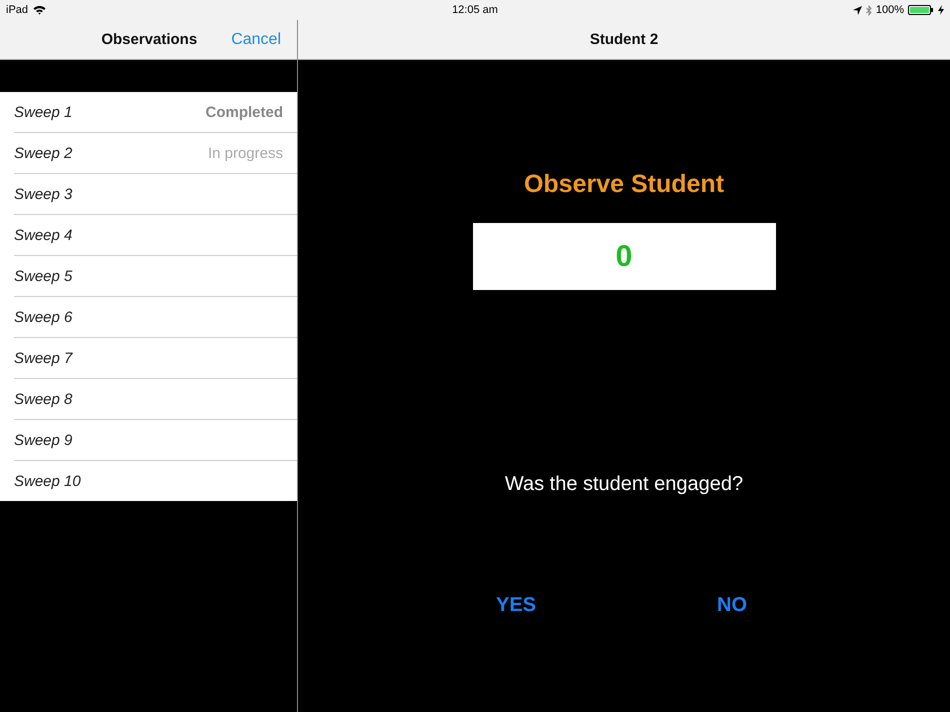  What do you see at coordinates (624, 39) in the screenshot?
I see `nav-title: Student 2` at bounding box center [624, 39].